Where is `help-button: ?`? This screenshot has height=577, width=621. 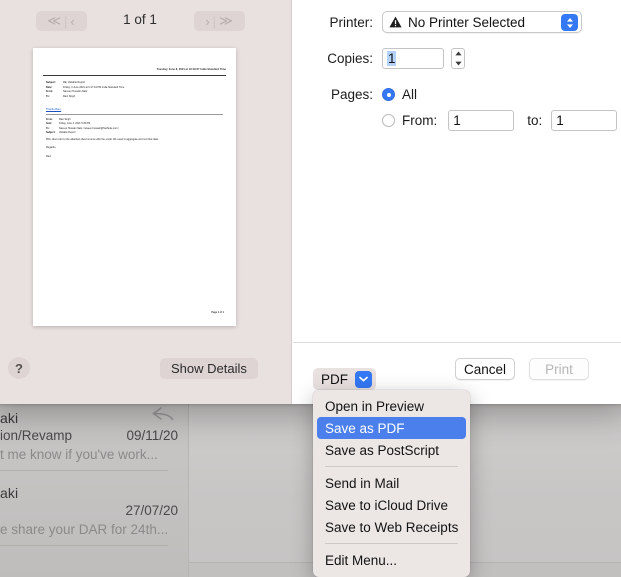 help-button: ? is located at coordinates (19, 368).